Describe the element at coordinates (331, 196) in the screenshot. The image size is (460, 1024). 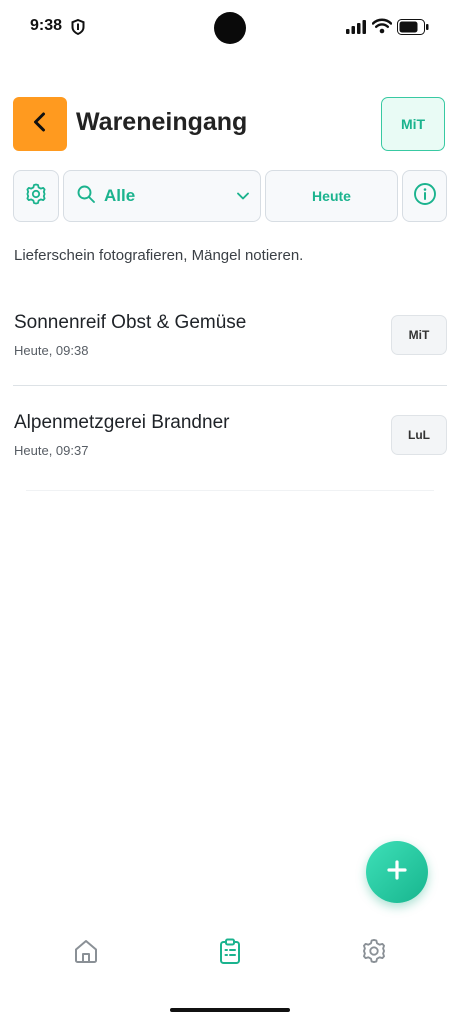
I see `date-filter-button: Heute` at that location.